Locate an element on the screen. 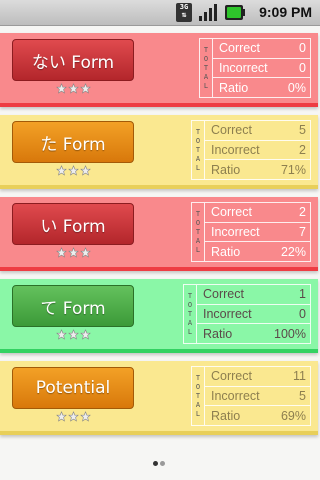 The width and height of the screenshot is (320, 480). ta-form-button: た Form is located at coordinates (73, 142).